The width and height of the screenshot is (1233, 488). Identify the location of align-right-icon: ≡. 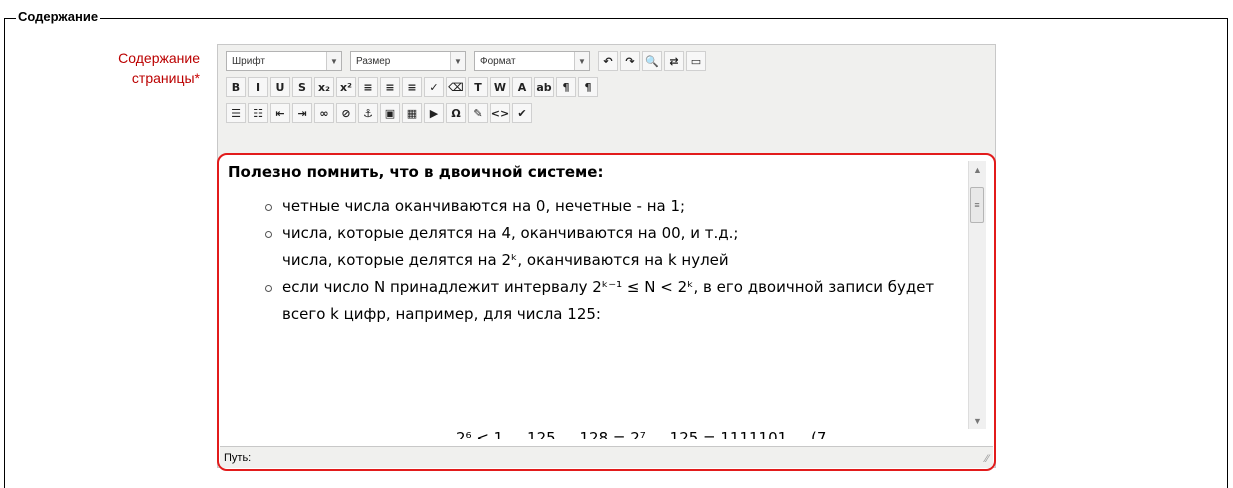
(412, 87).